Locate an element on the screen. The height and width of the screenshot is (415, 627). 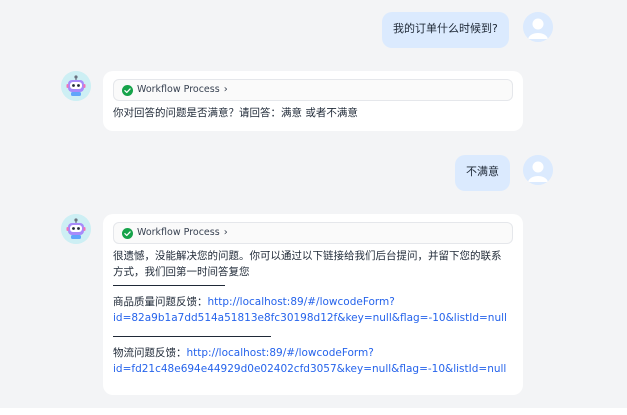
user-message-bubble: 不满意 is located at coordinates (482, 173).